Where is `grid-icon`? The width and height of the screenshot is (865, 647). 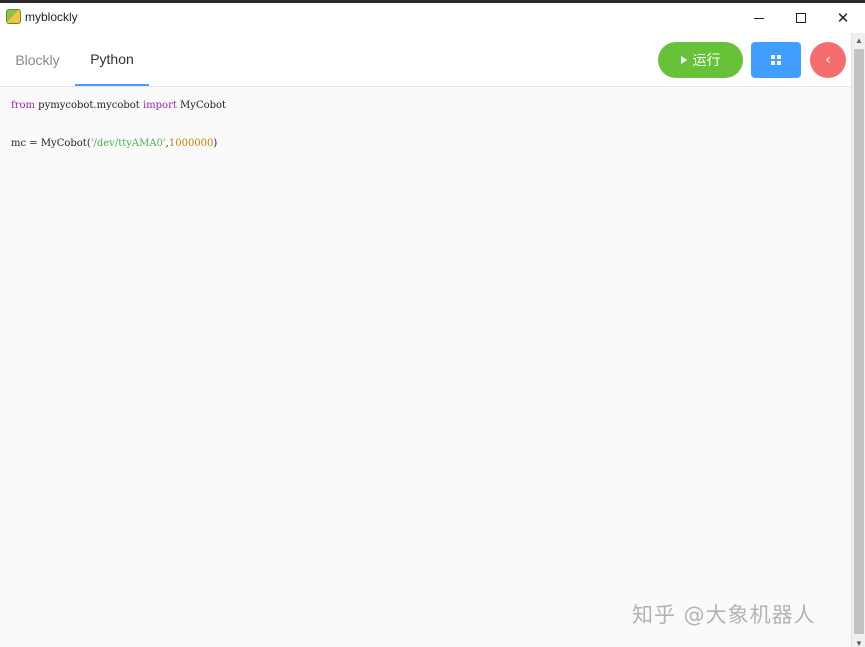 grid-icon is located at coordinates (776, 60).